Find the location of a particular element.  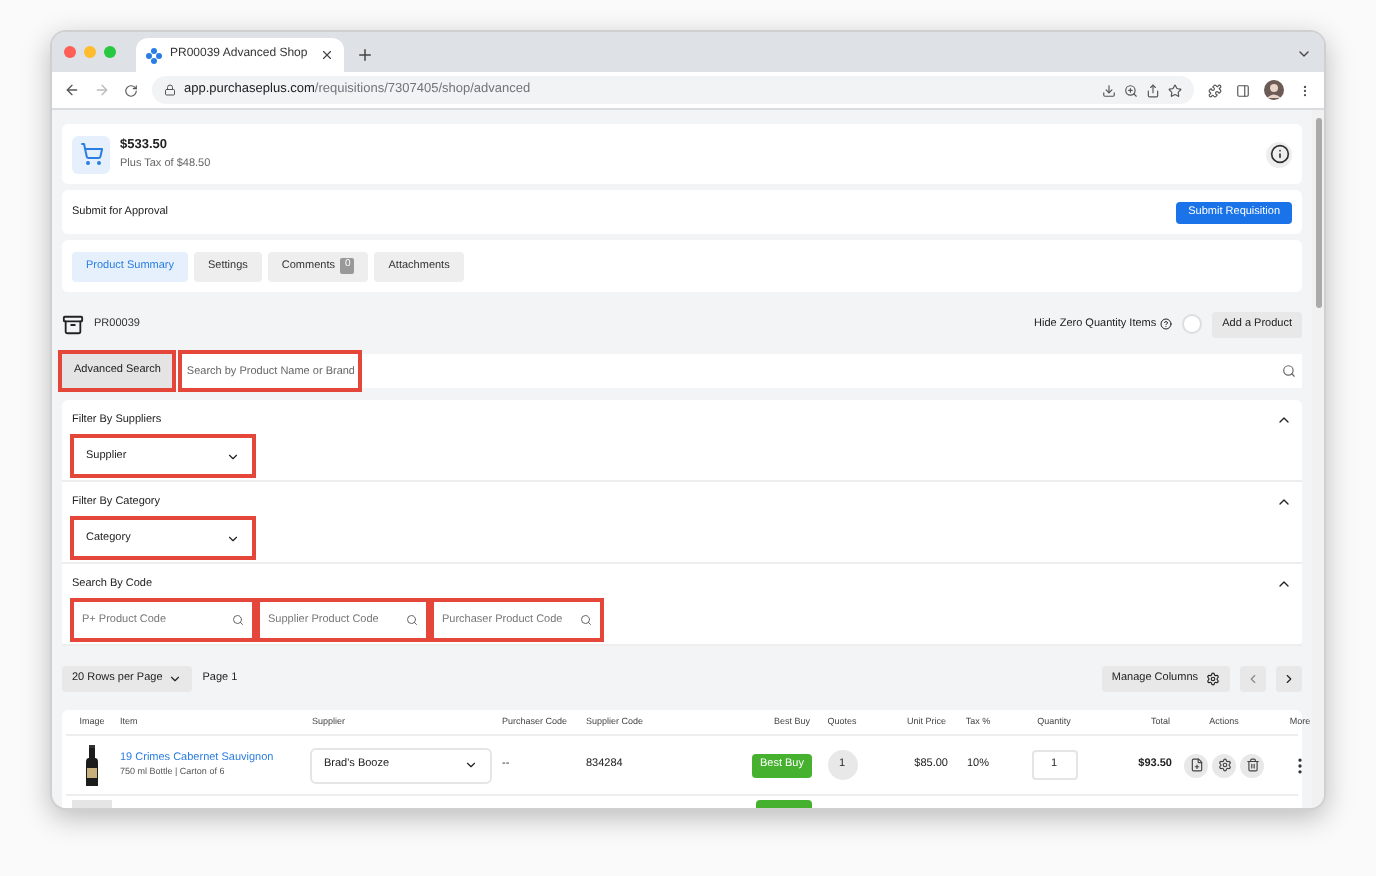

settings-button is located at coordinates (1224, 765).